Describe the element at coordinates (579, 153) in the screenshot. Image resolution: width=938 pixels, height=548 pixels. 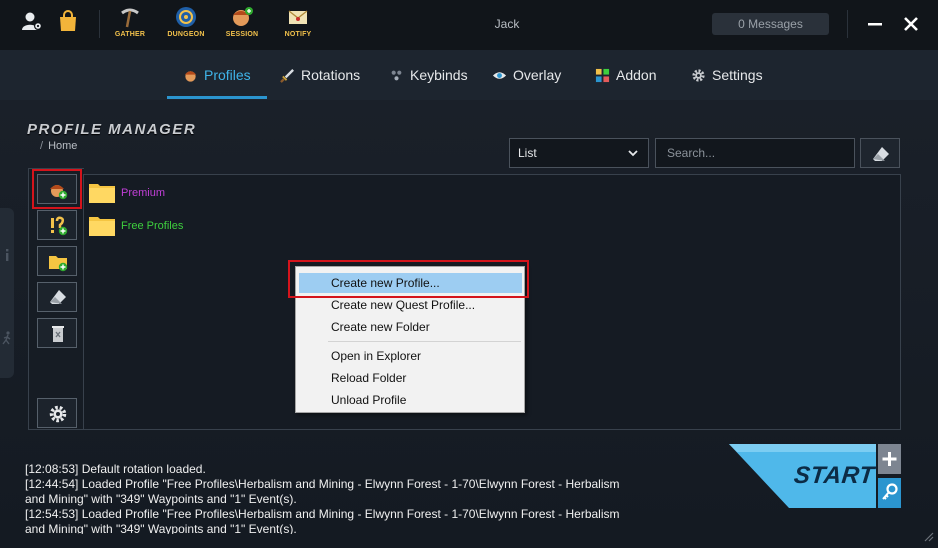
I see `view-mode-select: List` at that location.